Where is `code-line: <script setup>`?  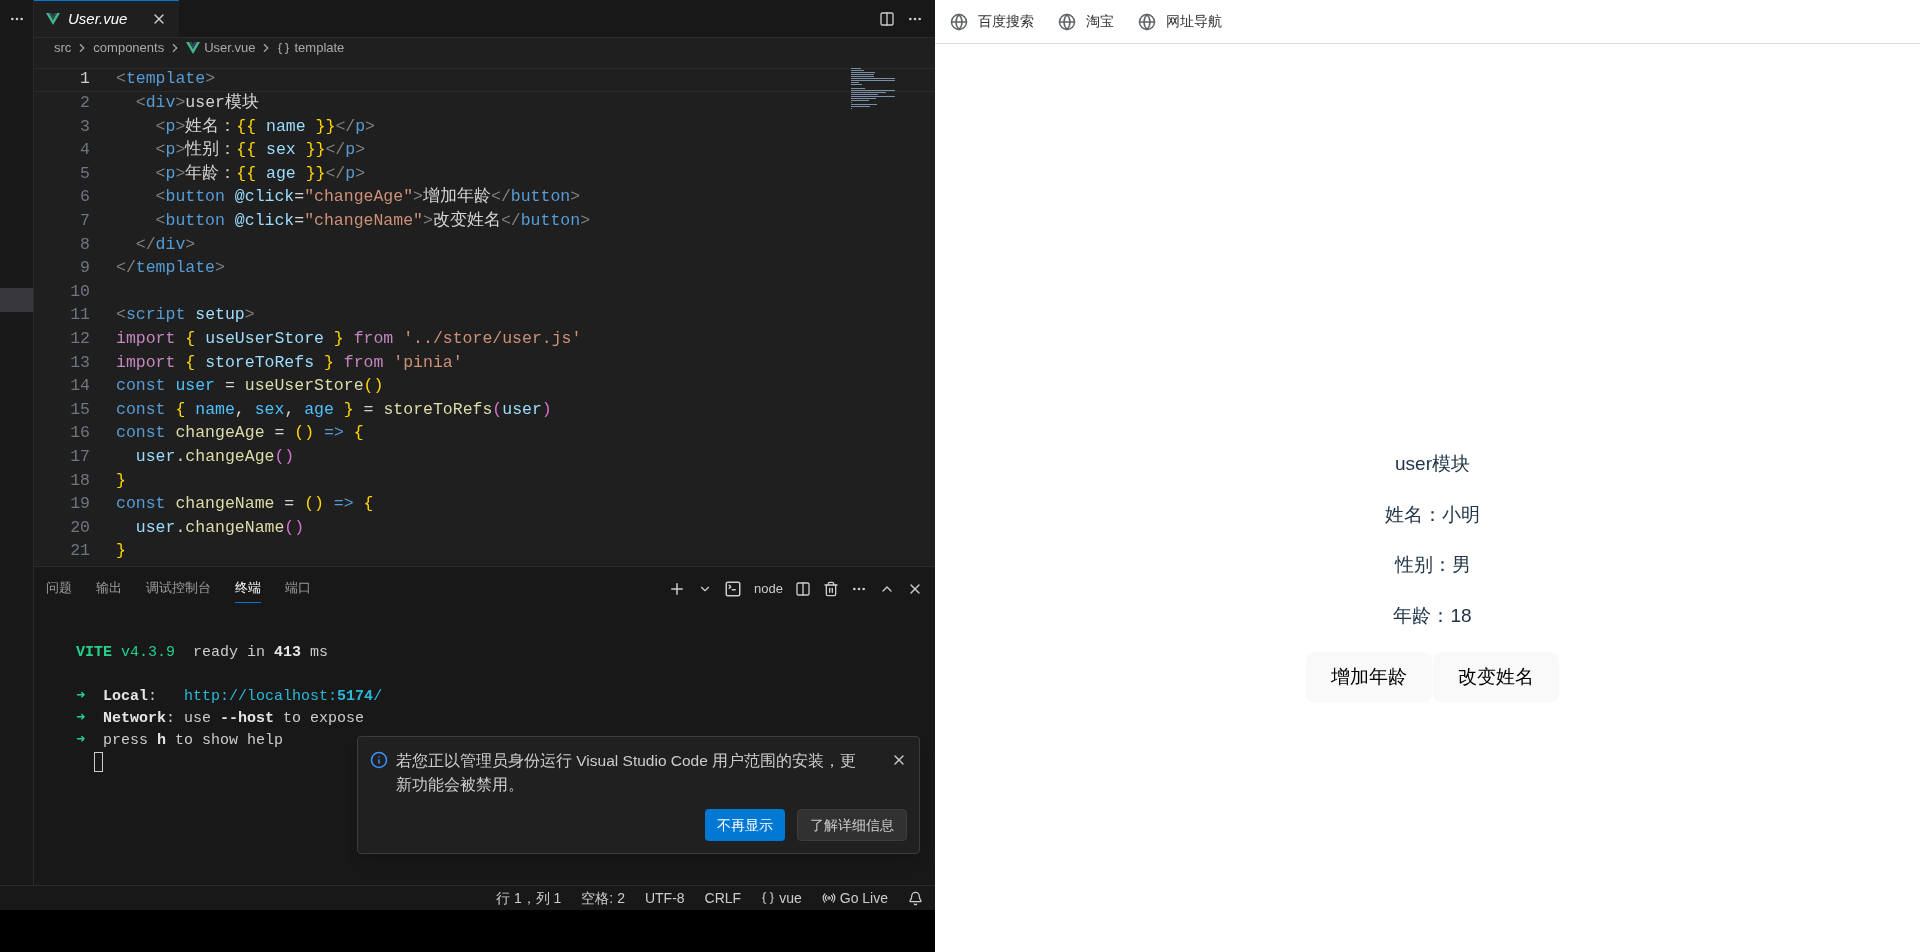 code-line: <script setup> is located at coordinates (185, 315).